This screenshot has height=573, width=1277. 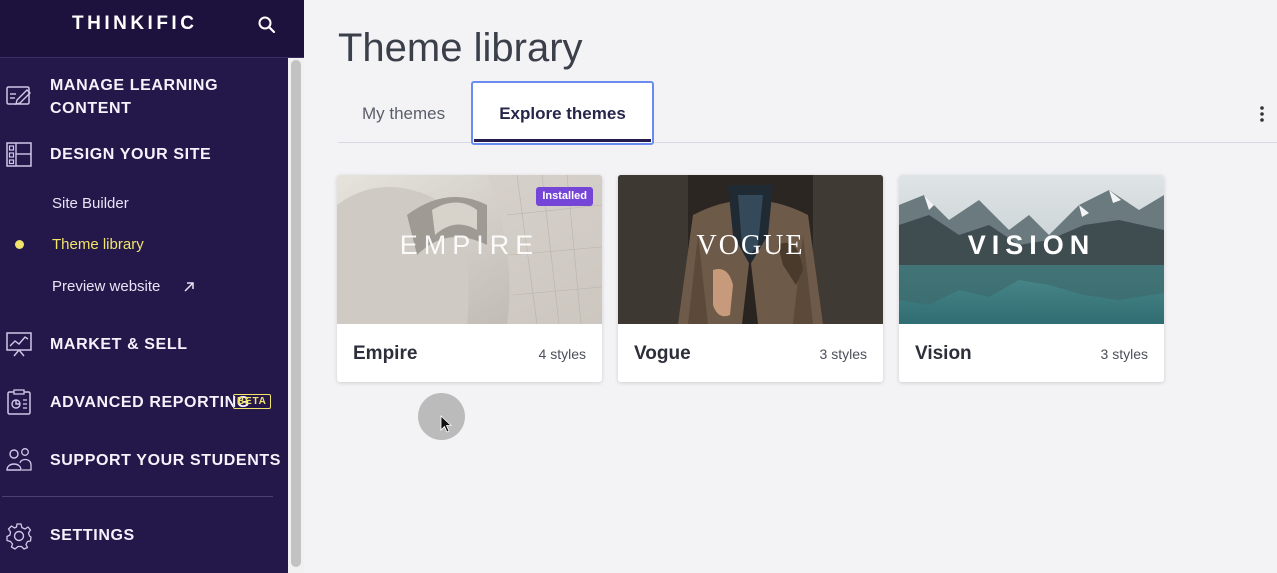 What do you see at coordinates (19, 244) in the screenshot?
I see `active-indicator-dot` at bounding box center [19, 244].